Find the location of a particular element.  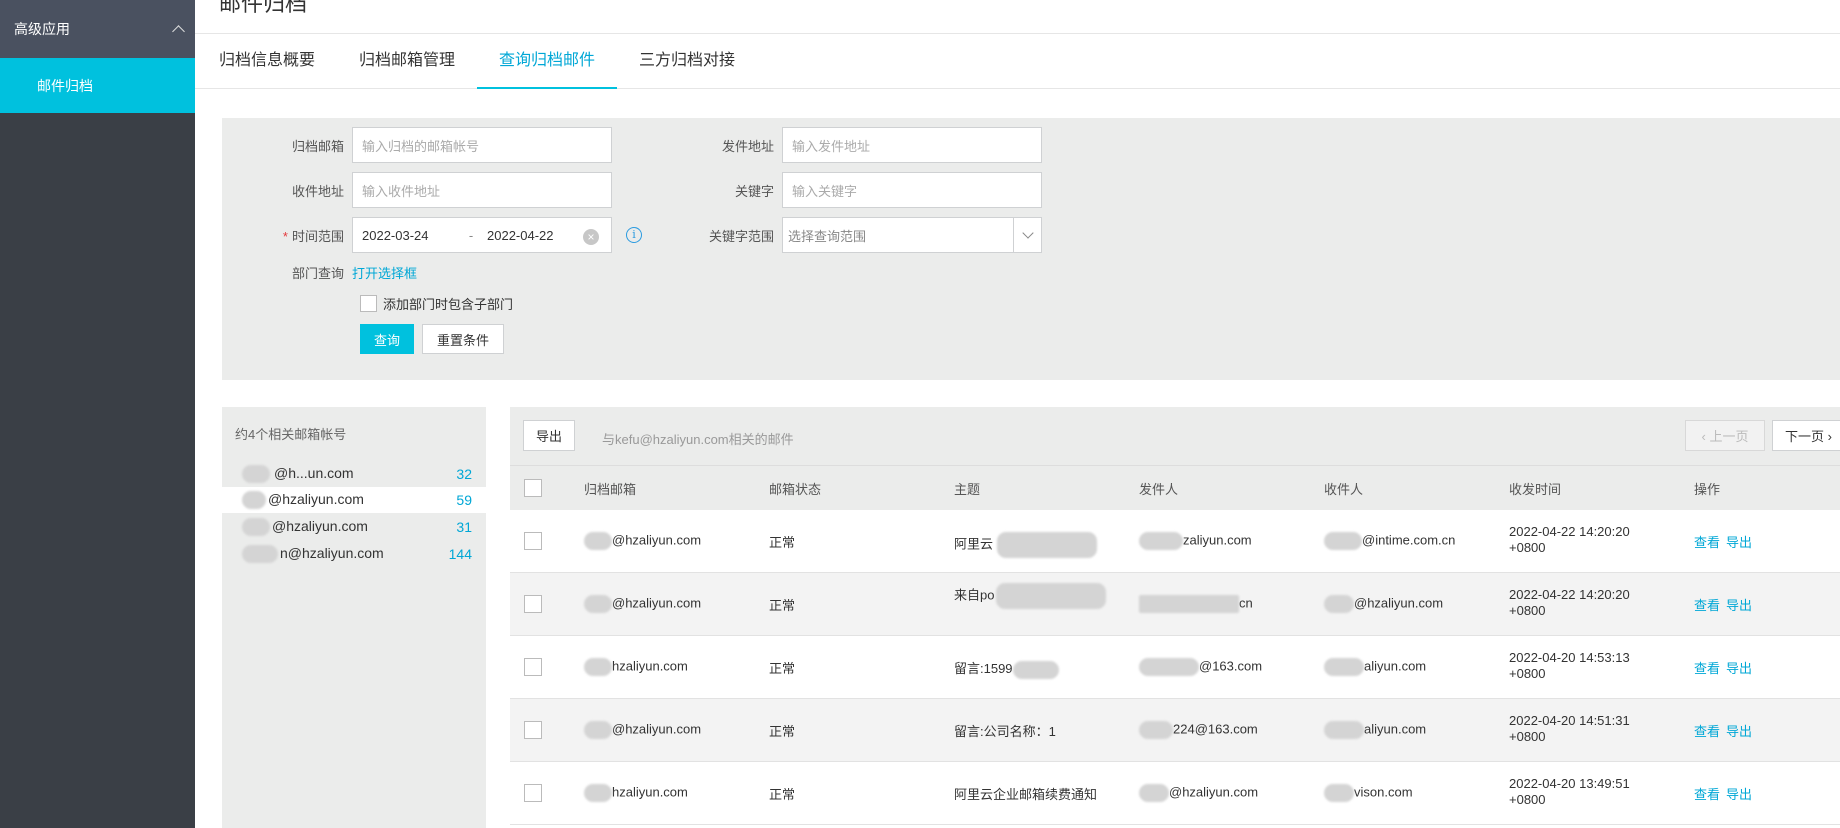

keyword-input: 输入关键字 is located at coordinates (912, 190).